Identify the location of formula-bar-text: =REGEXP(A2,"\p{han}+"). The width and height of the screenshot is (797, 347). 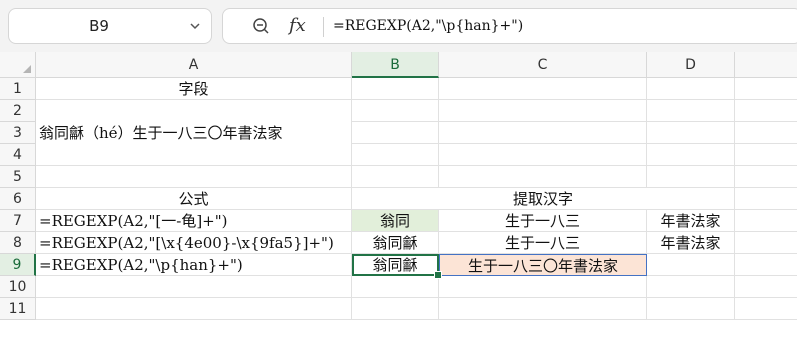
(428, 26).